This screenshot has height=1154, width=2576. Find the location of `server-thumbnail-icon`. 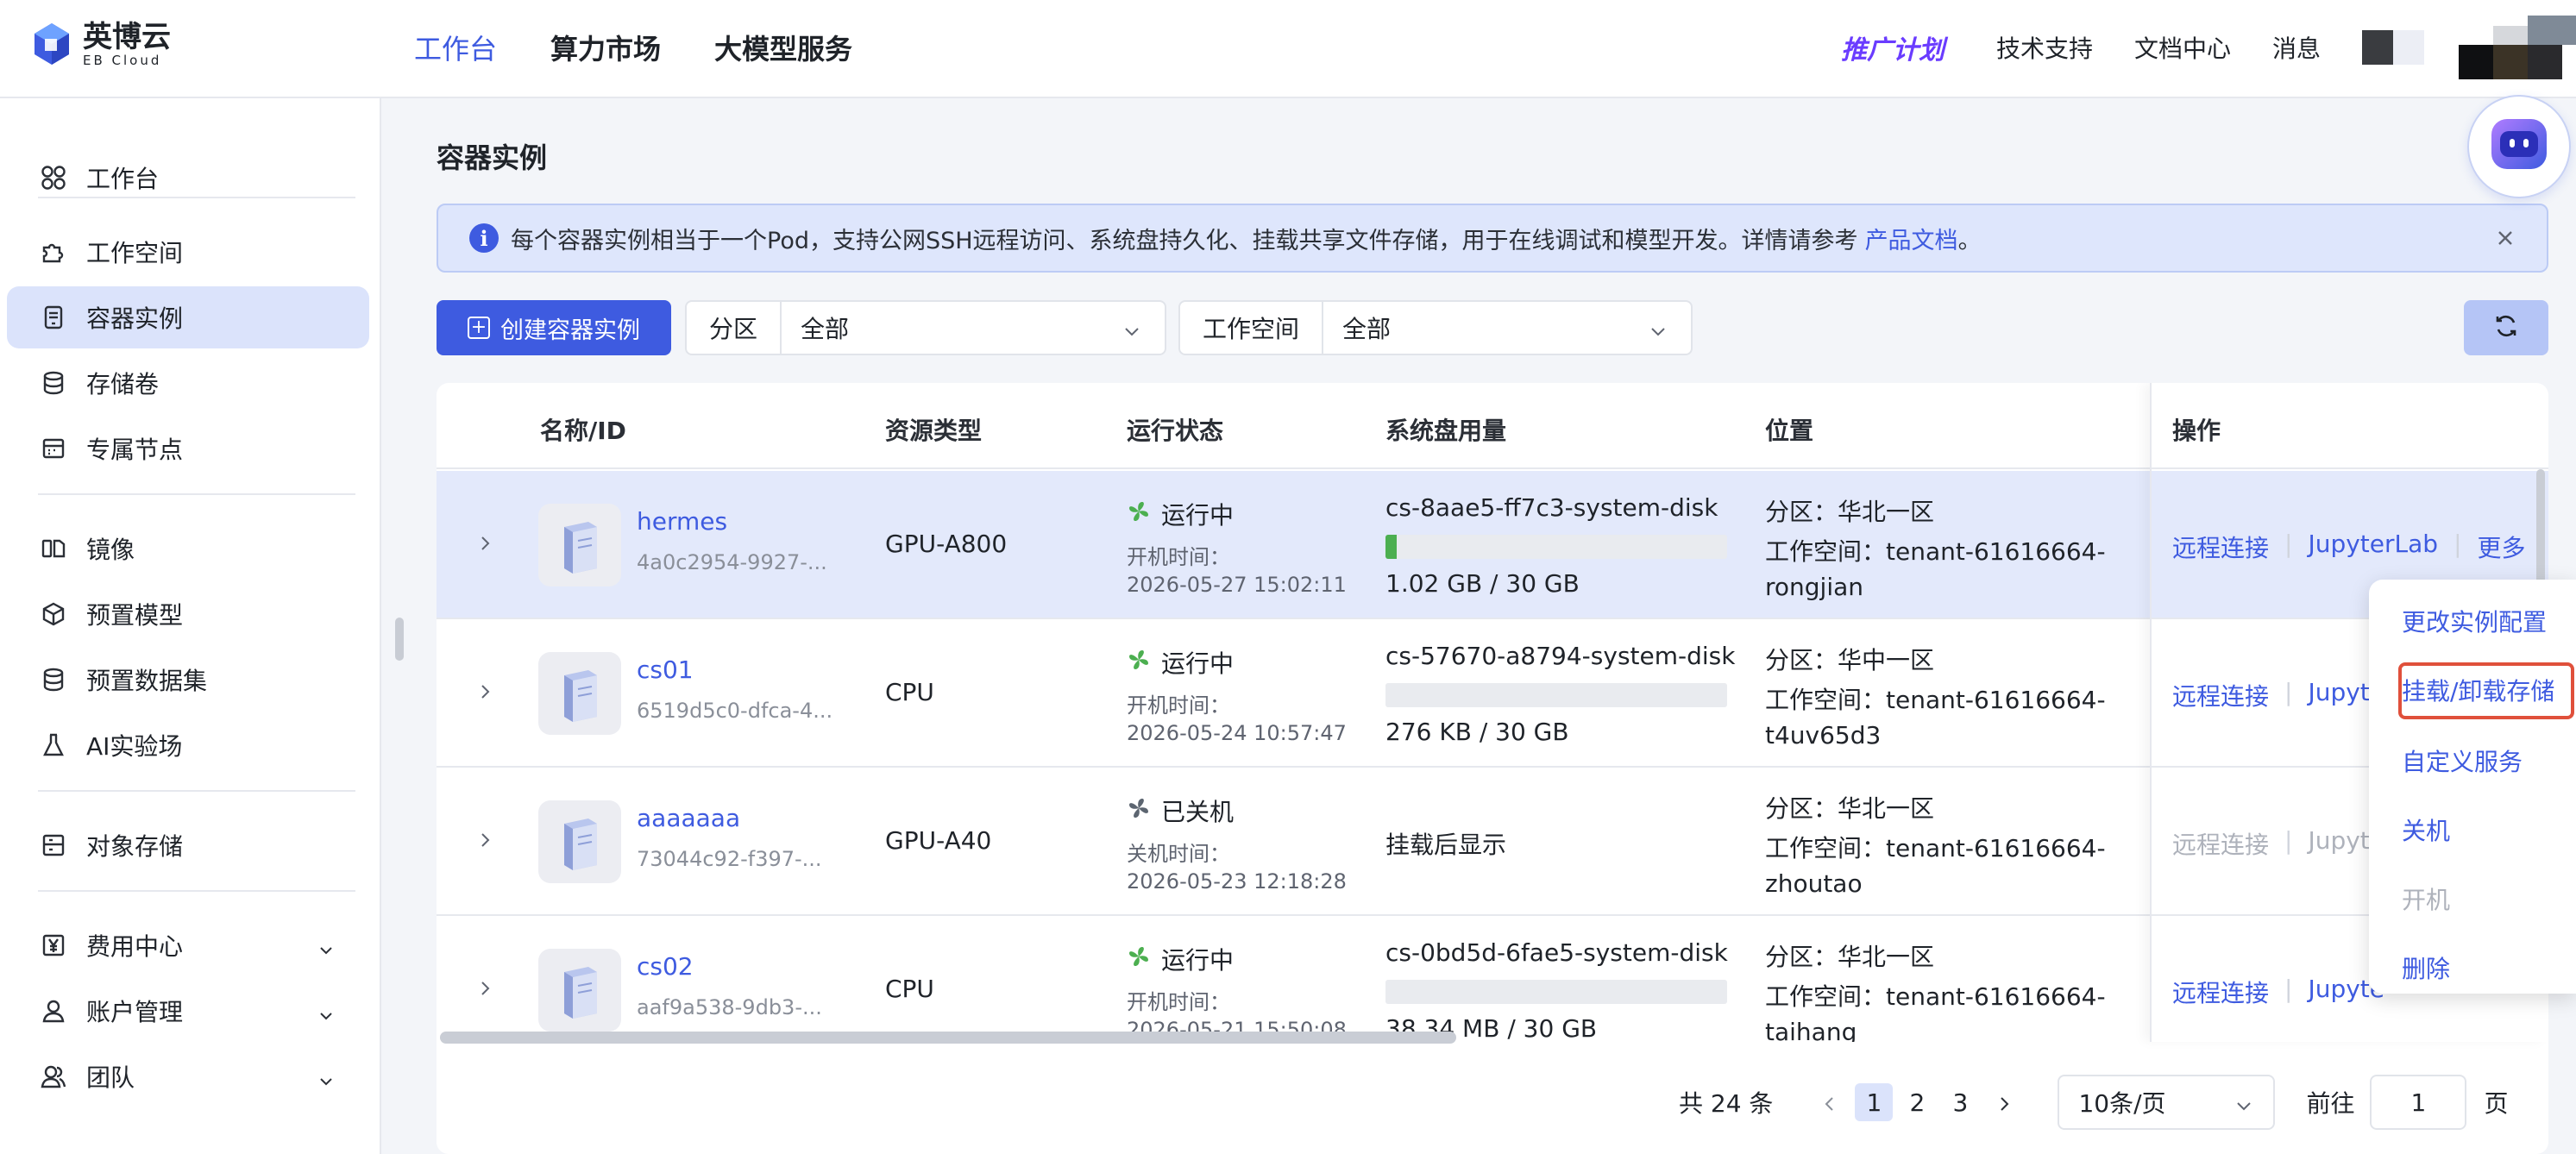

server-thumbnail-icon is located at coordinates (579, 545).